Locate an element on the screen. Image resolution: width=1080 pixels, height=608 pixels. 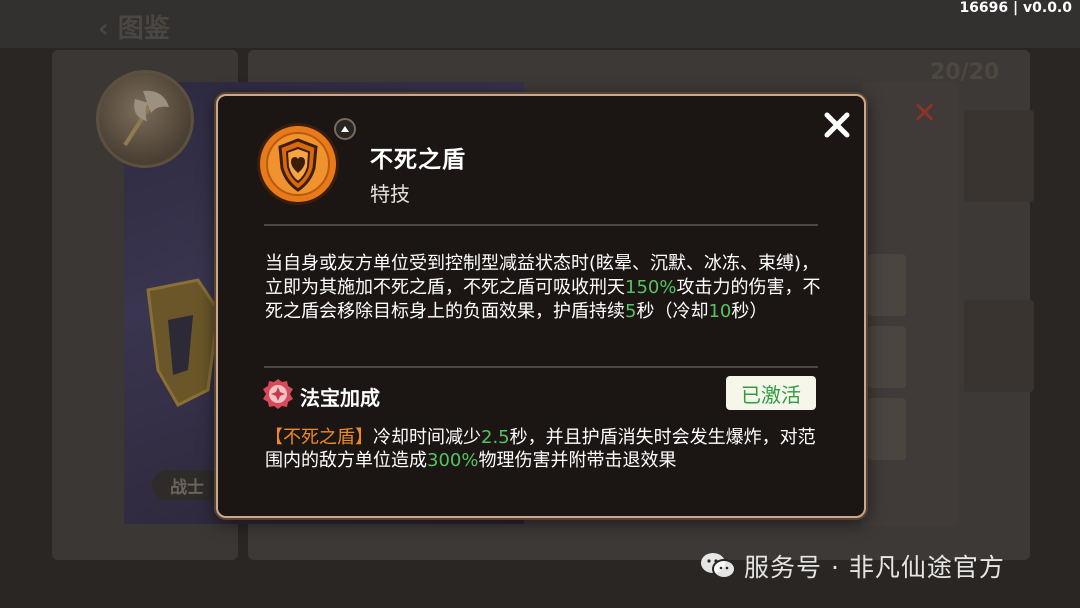
close-button is located at coordinates (837, 125).